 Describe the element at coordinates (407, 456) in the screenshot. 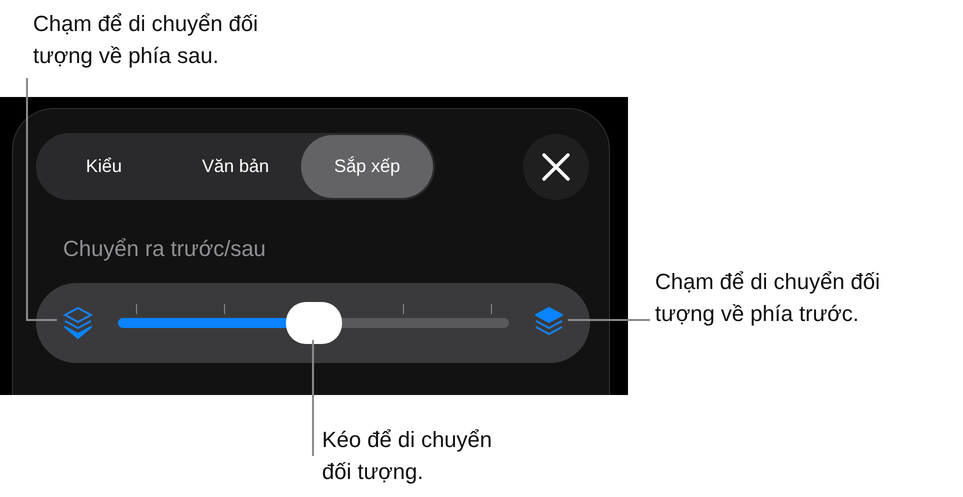

I see `callout-text: Kéo để di chuyển đối tượng.` at that location.